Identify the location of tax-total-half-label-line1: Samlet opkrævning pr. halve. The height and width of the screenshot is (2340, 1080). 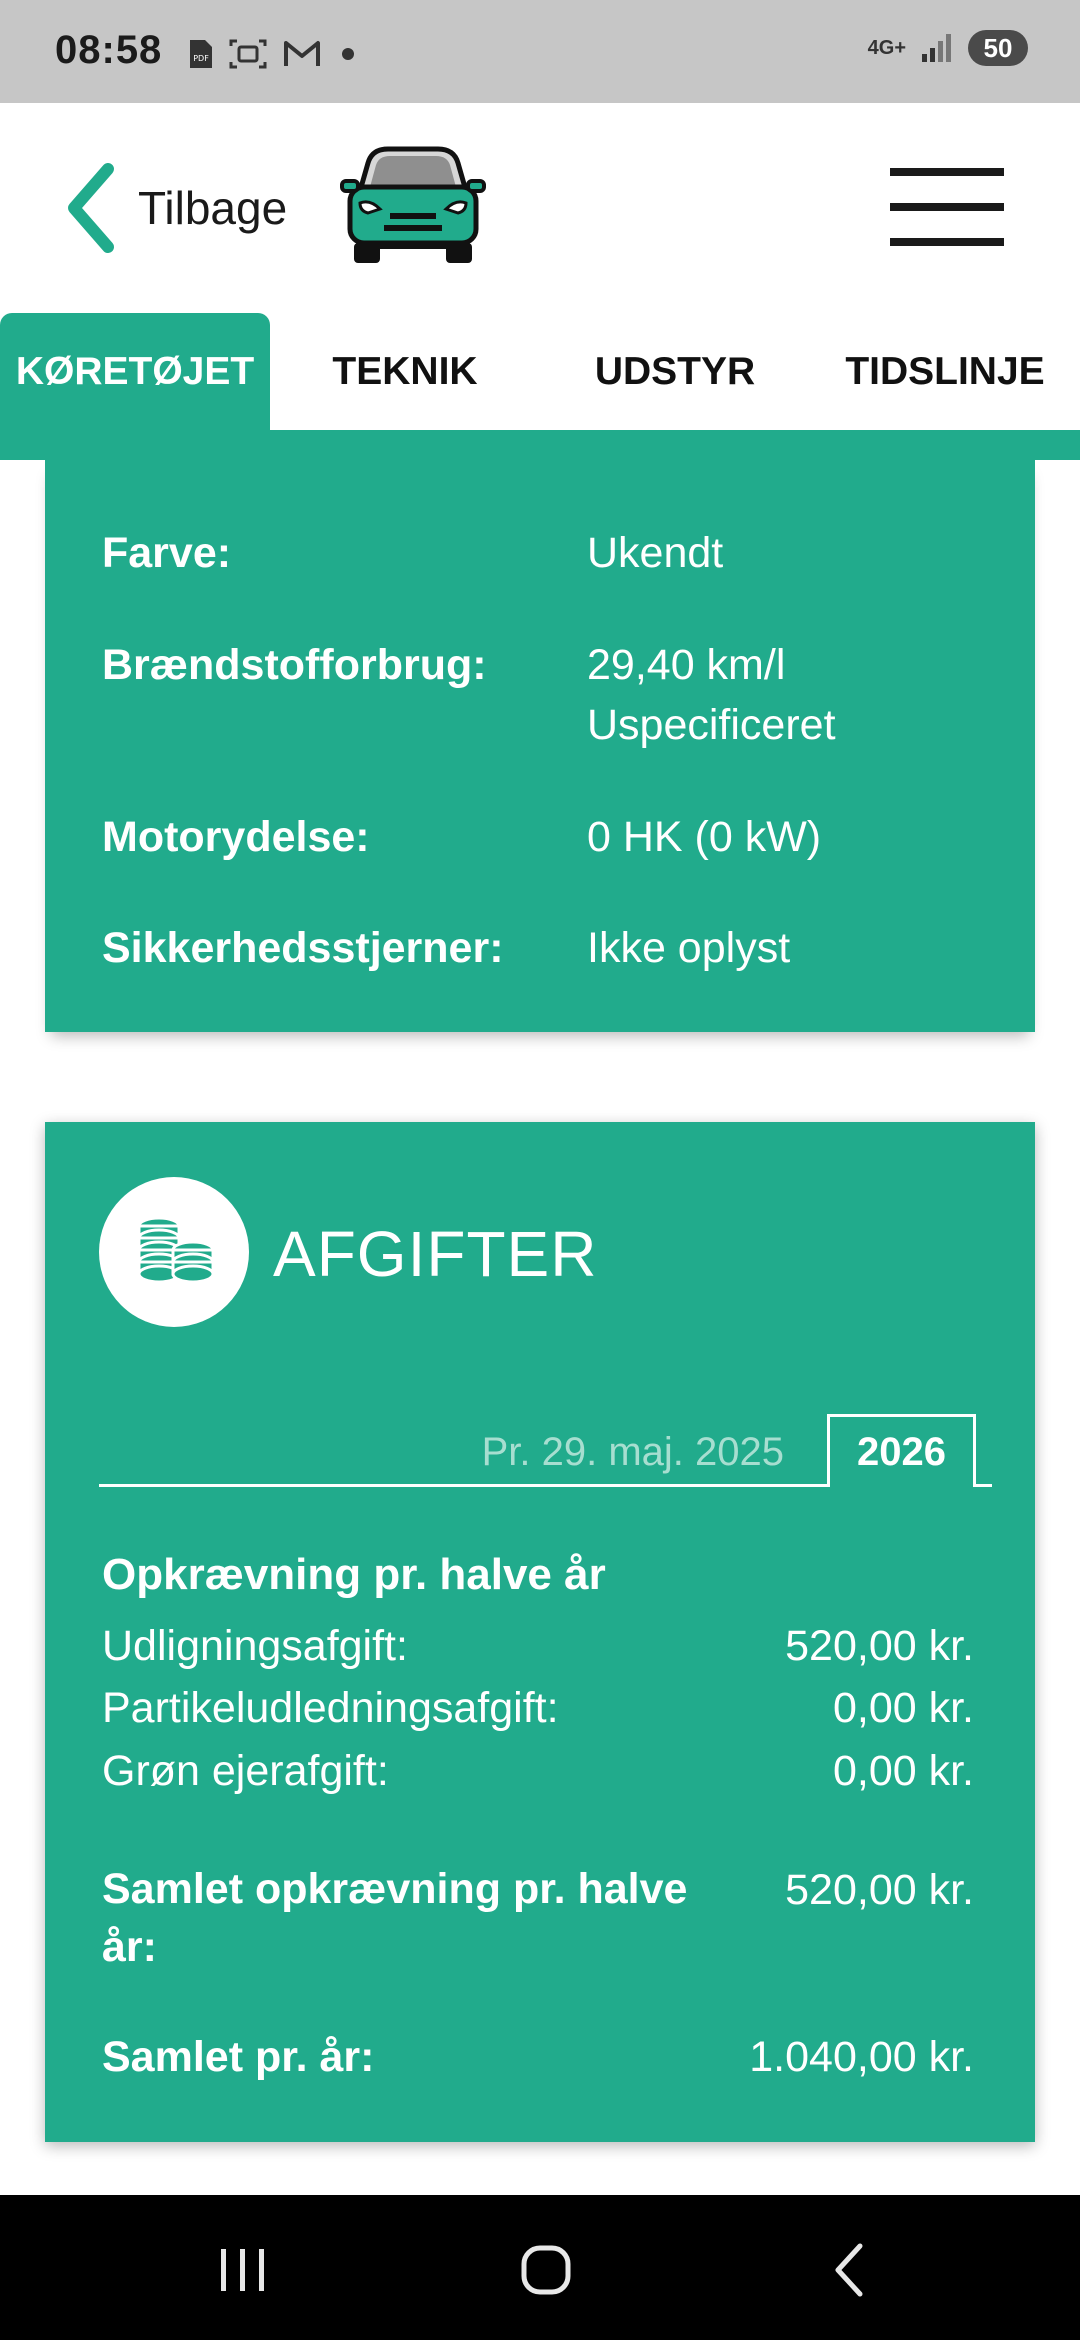
(395, 1889).